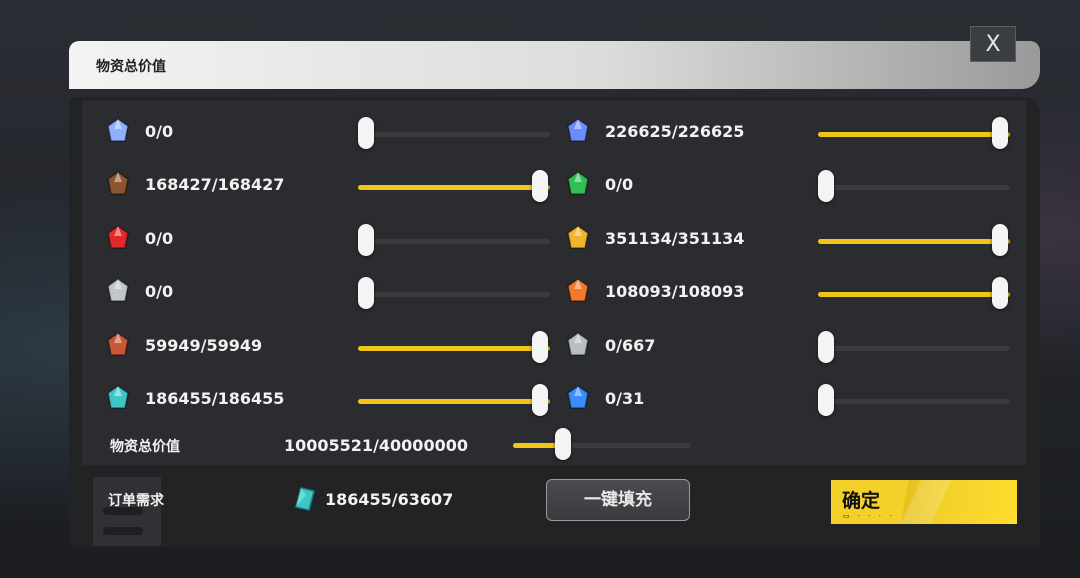 This screenshot has height=578, width=1080. What do you see at coordinates (215, 185) in the screenshot?
I see `material-amount: 168427/168427` at bounding box center [215, 185].